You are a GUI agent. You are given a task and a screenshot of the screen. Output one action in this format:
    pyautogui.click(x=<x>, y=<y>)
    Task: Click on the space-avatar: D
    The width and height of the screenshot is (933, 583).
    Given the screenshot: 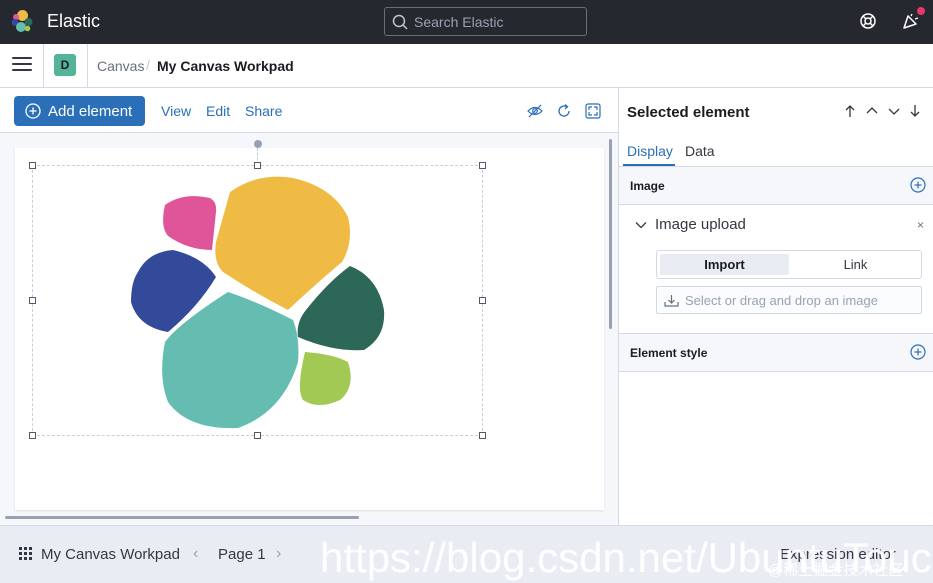 What is the action you would take?
    pyautogui.click(x=65, y=65)
    